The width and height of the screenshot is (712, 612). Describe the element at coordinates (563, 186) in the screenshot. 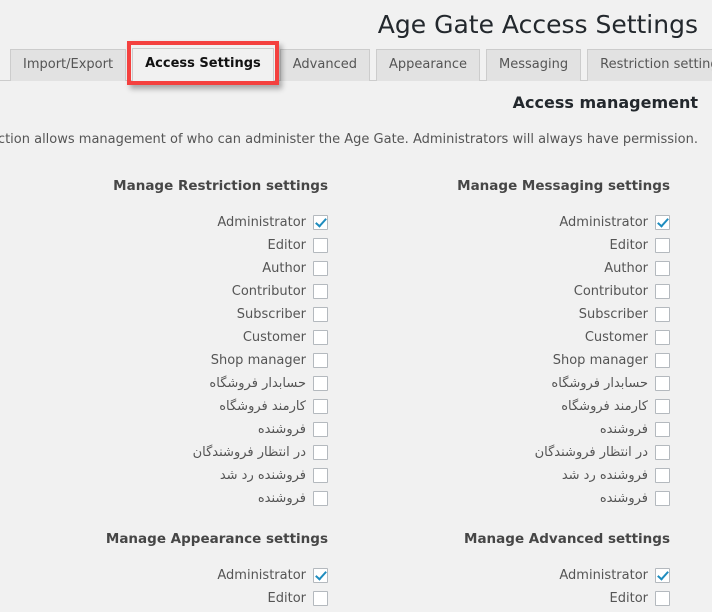

I see `permission-block-title: Manage Messaging settings` at that location.